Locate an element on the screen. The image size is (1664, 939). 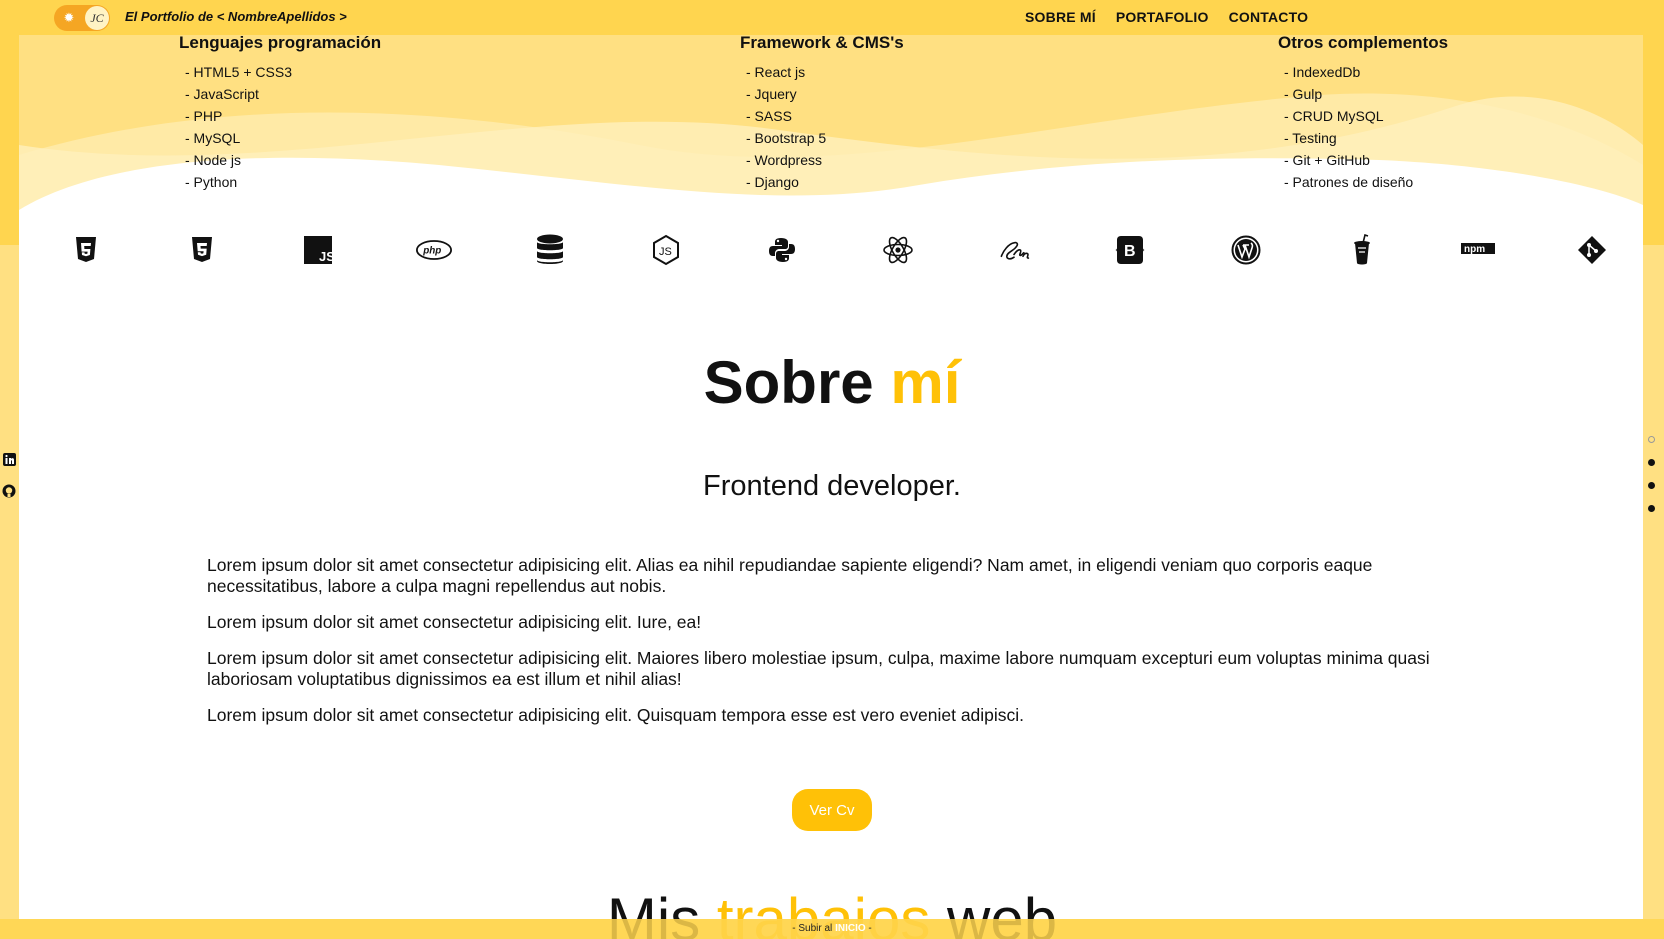
skill-item: - PHP is located at coordinates (204, 116).